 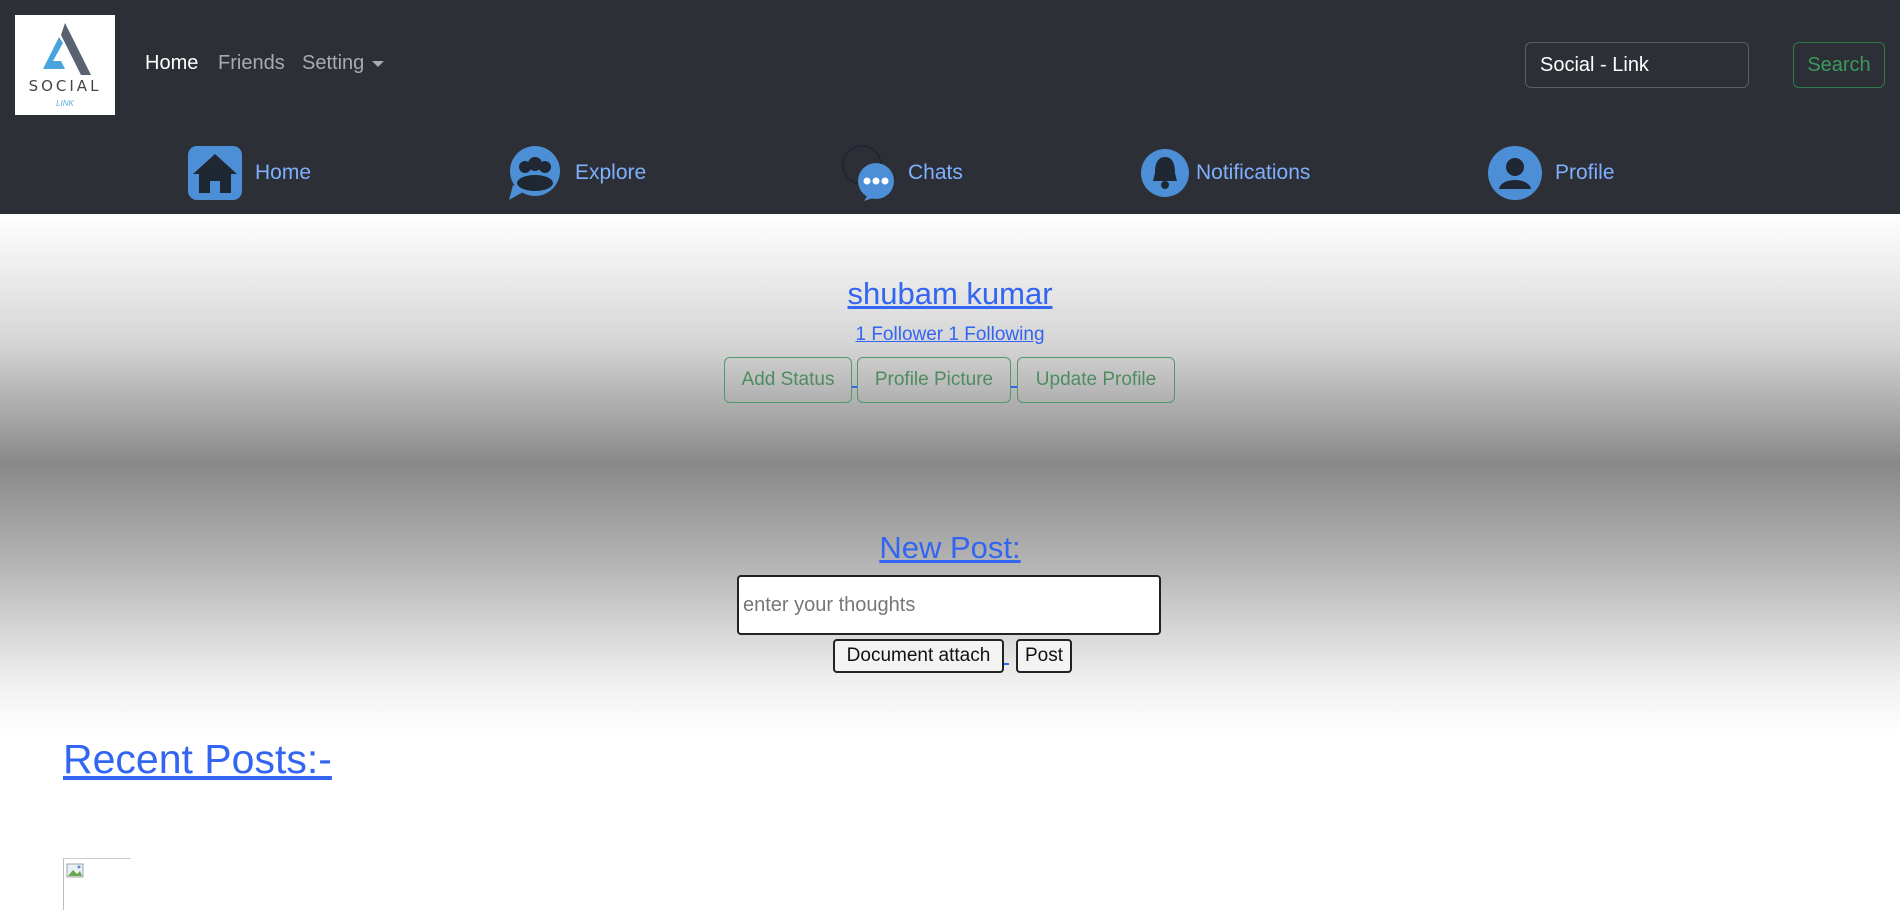 I want to click on icon-nav-explore: Explore, so click(x=576, y=173).